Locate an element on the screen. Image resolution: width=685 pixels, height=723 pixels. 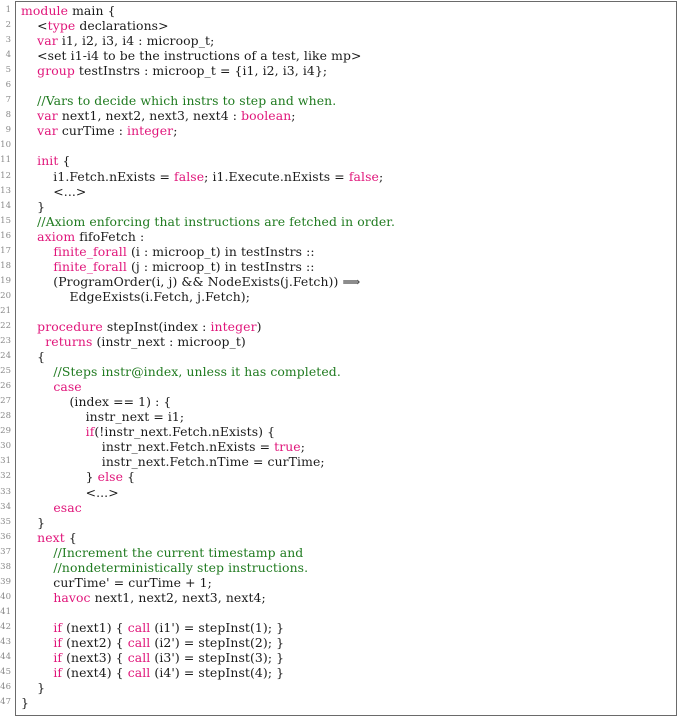
line-number: 21 is located at coordinates (5, 310).